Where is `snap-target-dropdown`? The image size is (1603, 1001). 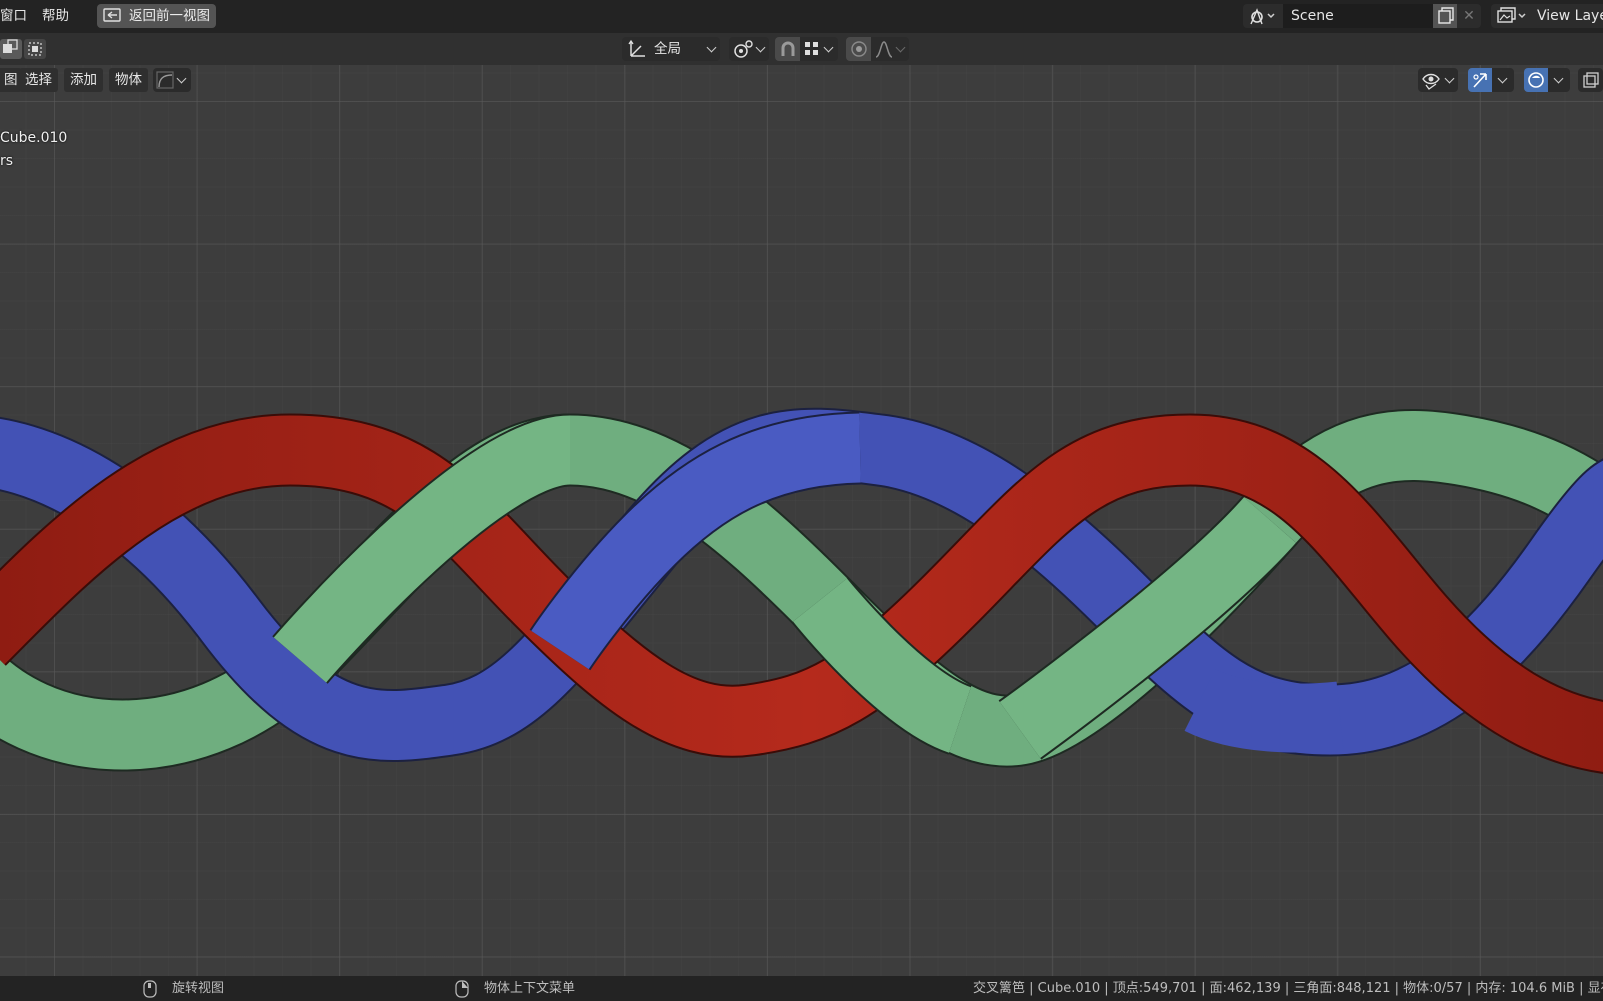 snap-target-dropdown is located at coordinates (819, 49).